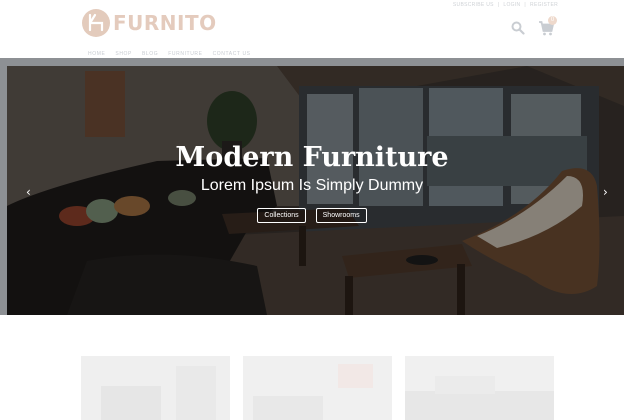 Image resolution: width=624 pixels, height=420 pixels. Describe the element at coordinates (552, 20) in the screenshot. I see `cart-count-badge: 0` at that location.